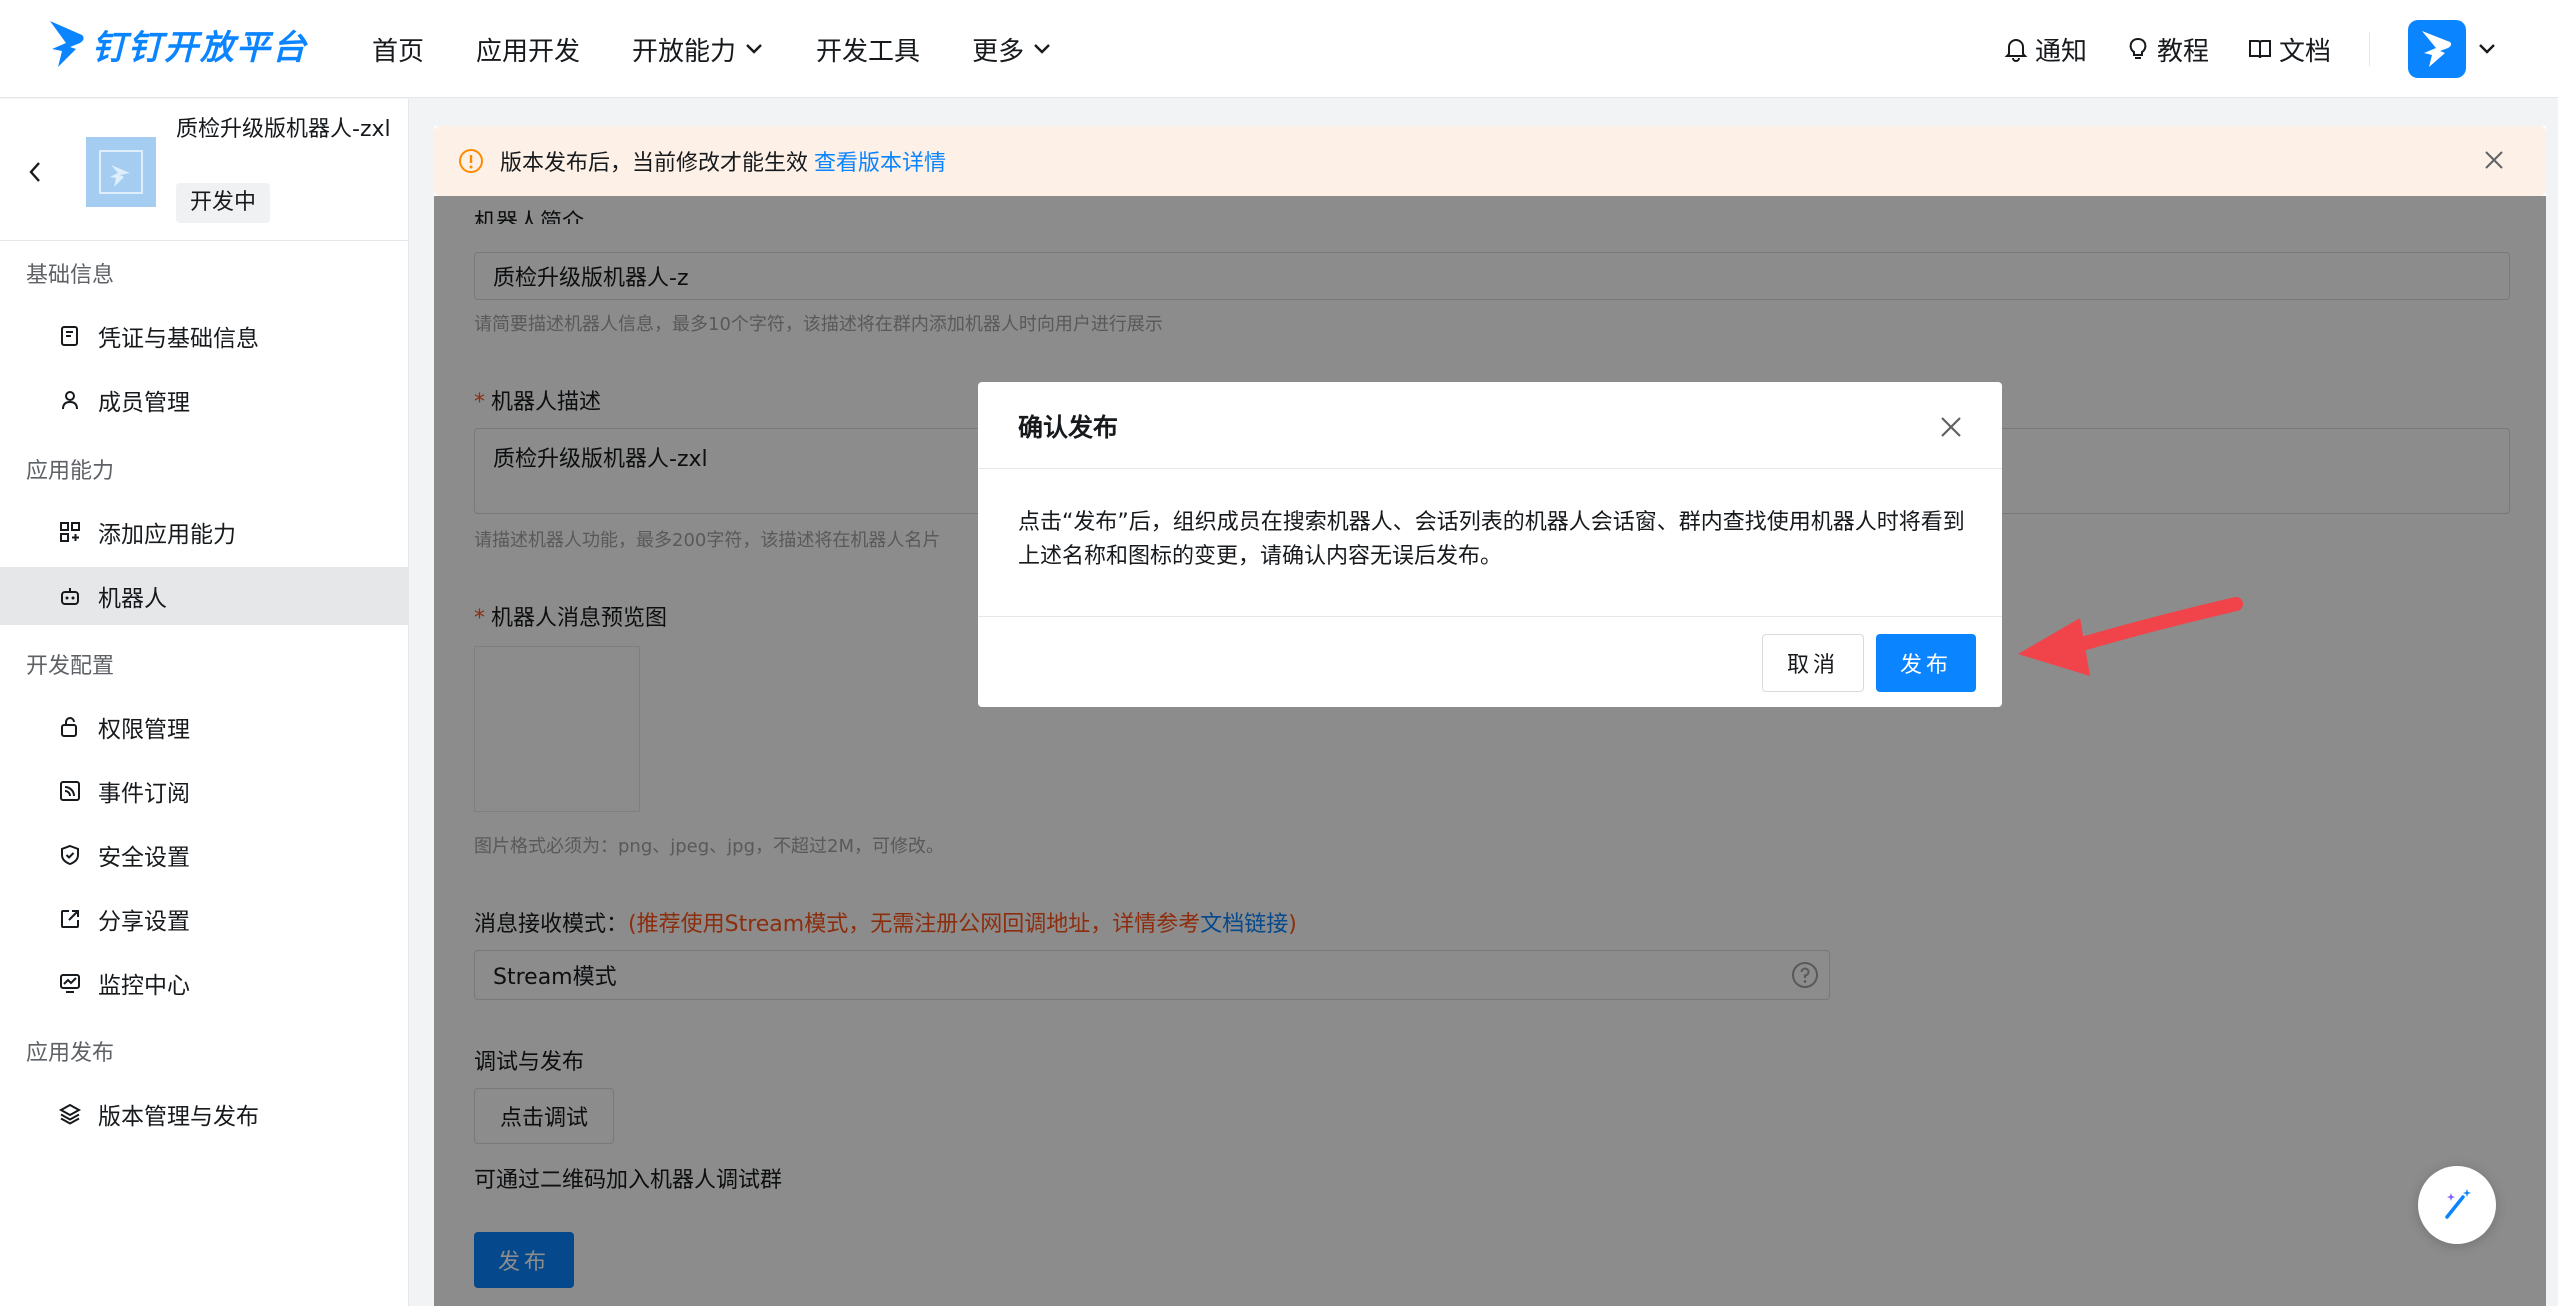  I want to click on magic-wand-icon, so click(2458, 1204).